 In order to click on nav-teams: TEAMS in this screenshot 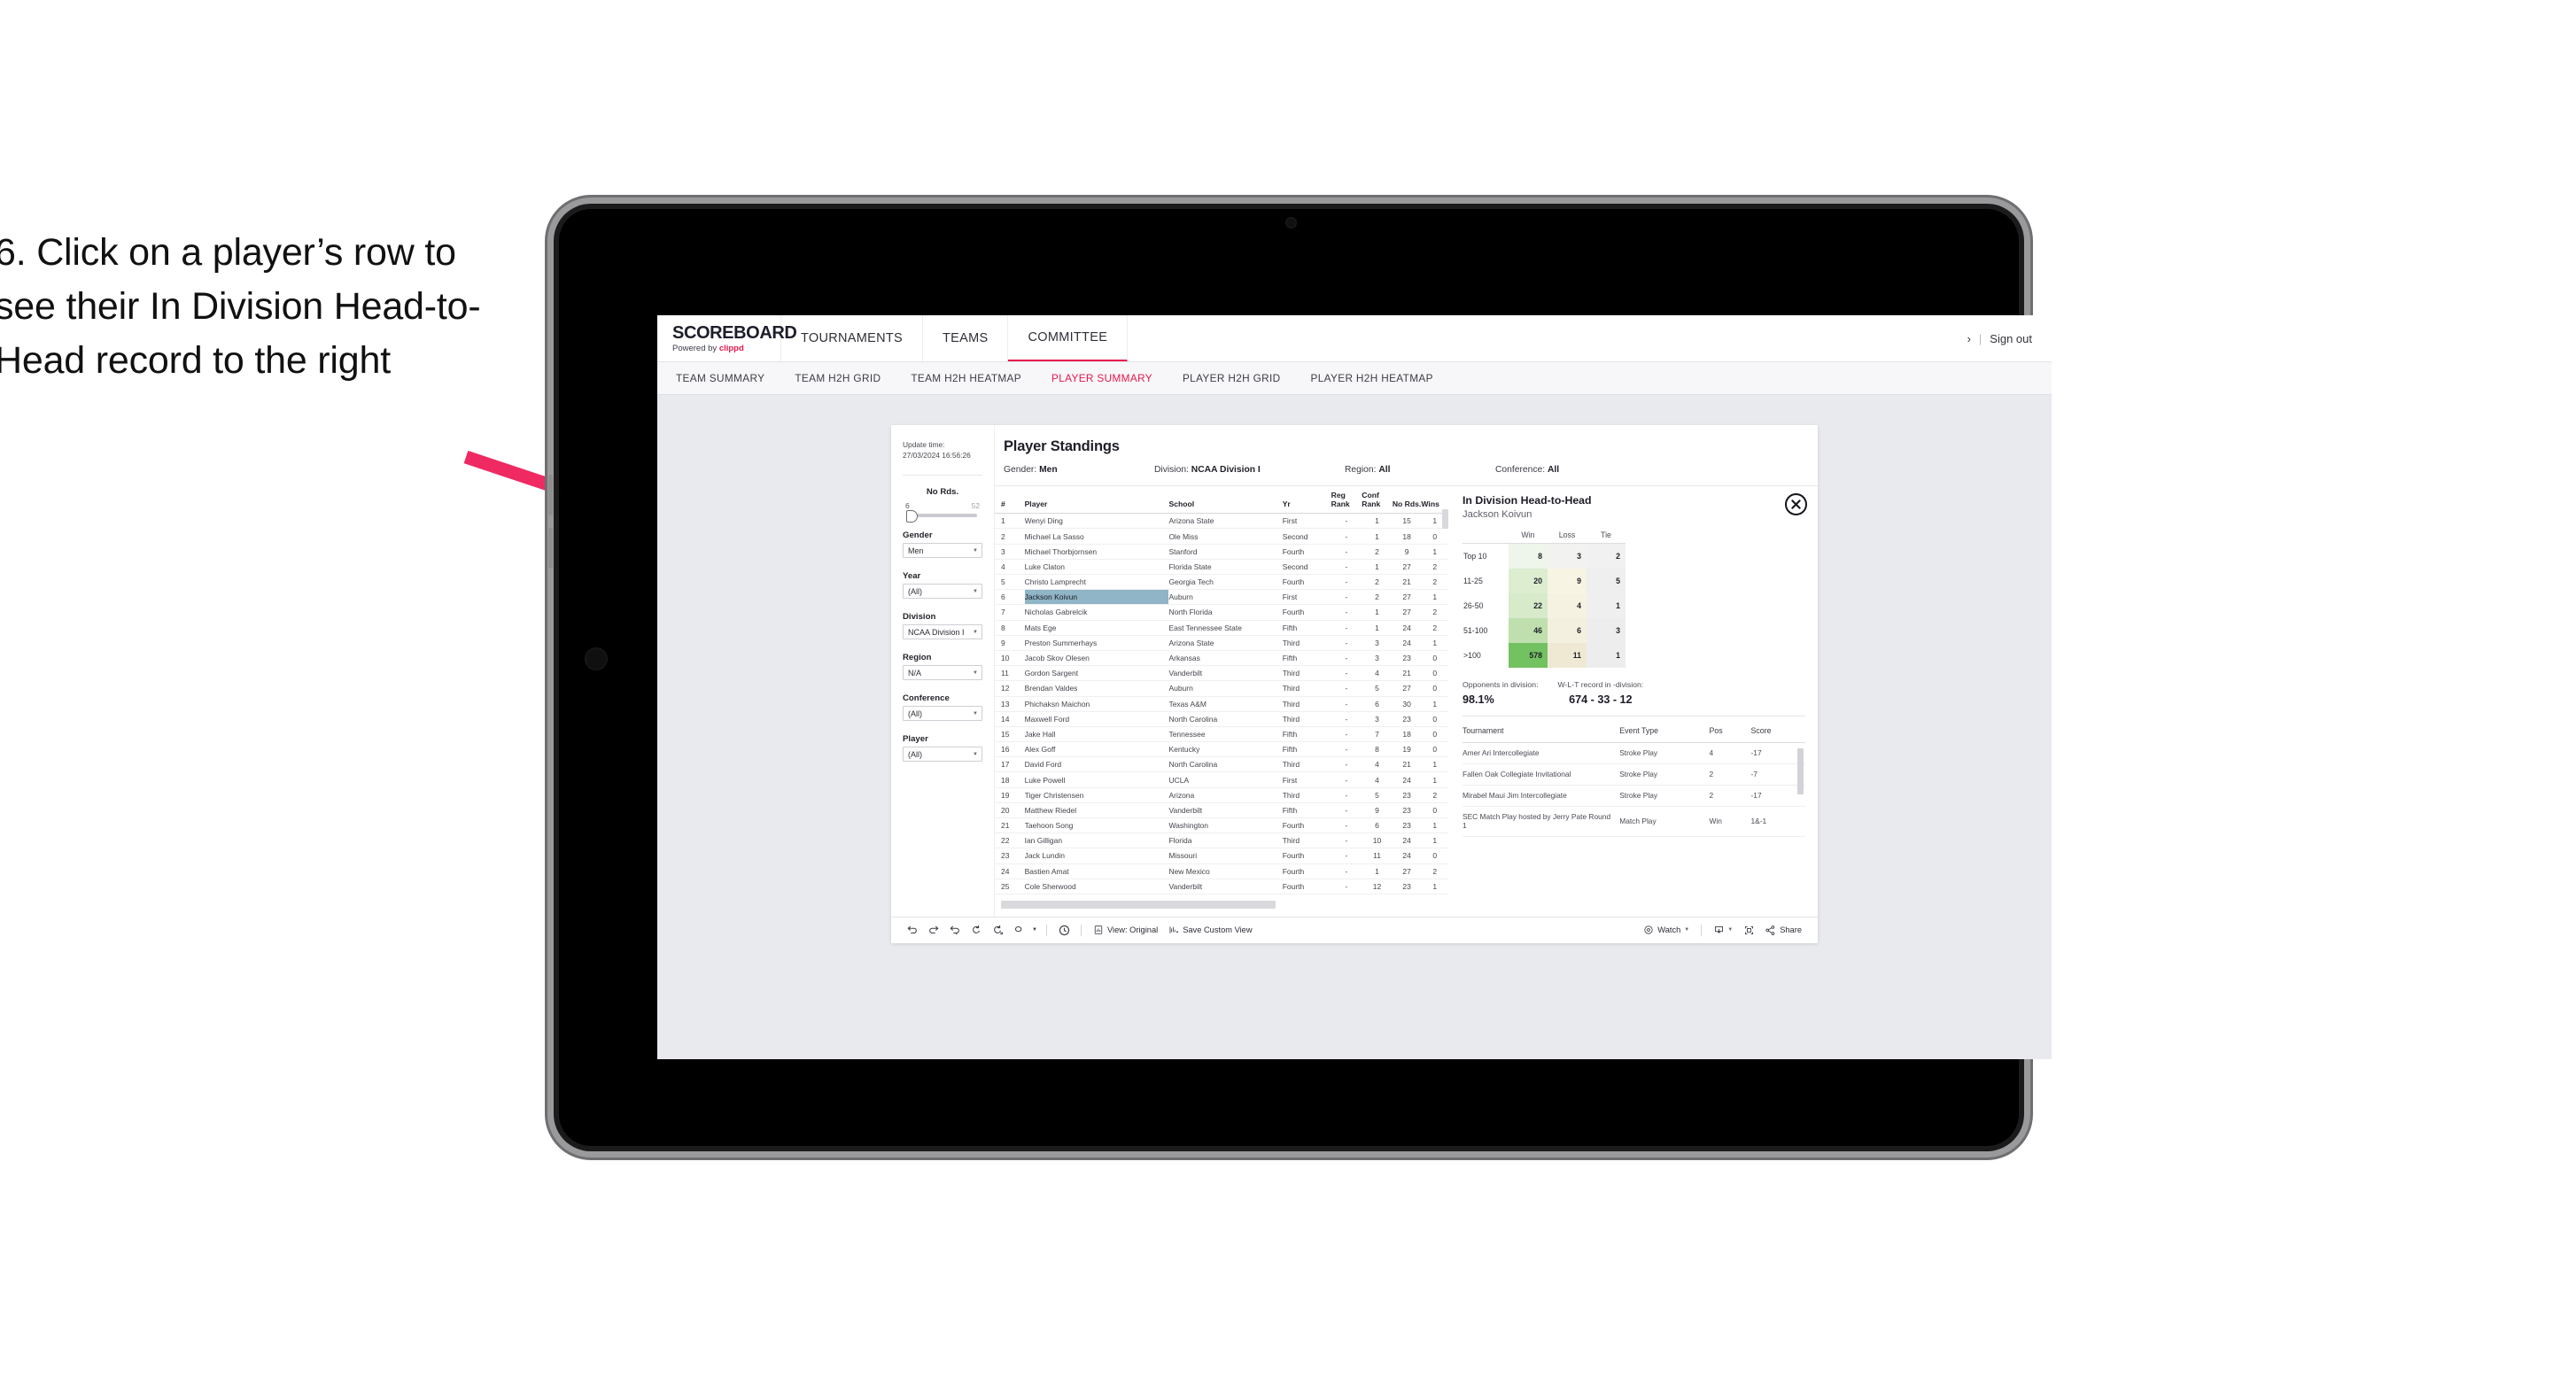, I will do `click(966, 338)`.